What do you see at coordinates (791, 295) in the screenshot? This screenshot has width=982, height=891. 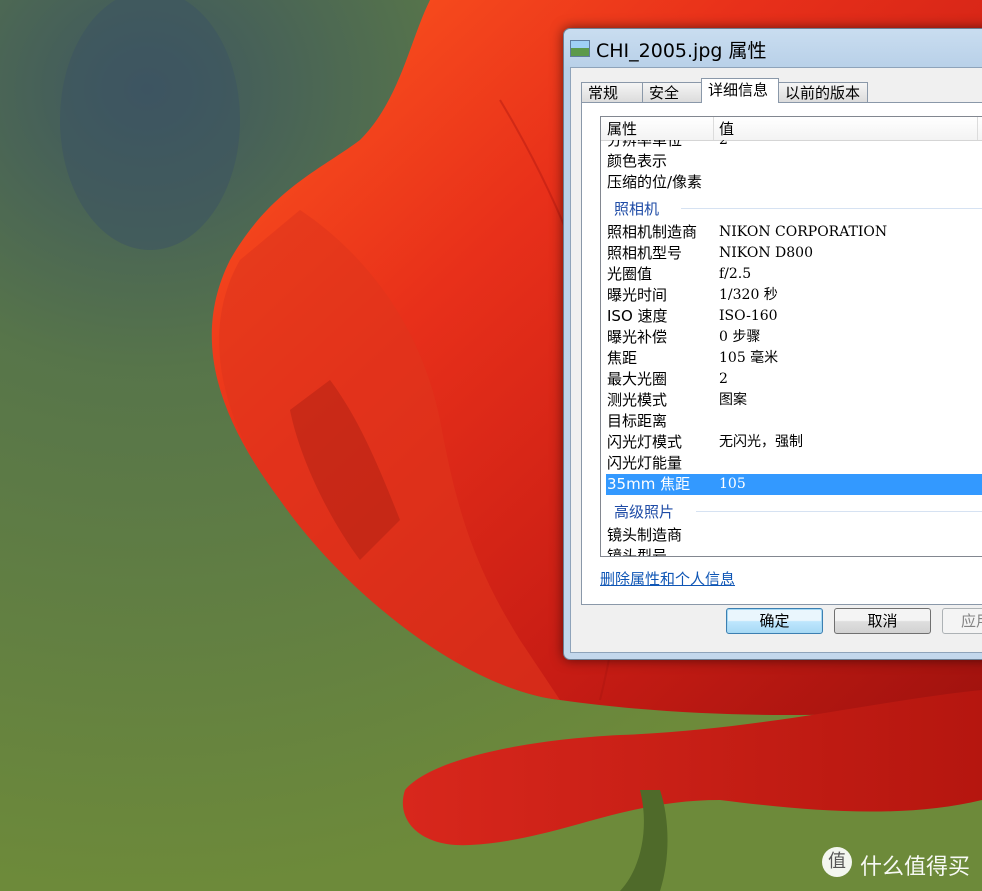 I see `list-item: 曝光时间 1/320 秒` at bounding box center [791, 295].